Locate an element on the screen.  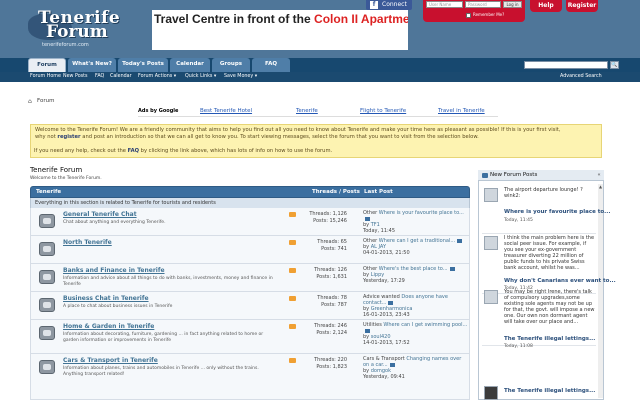
forum-title: Tenerife Forum is located at coordinates (56, 170).